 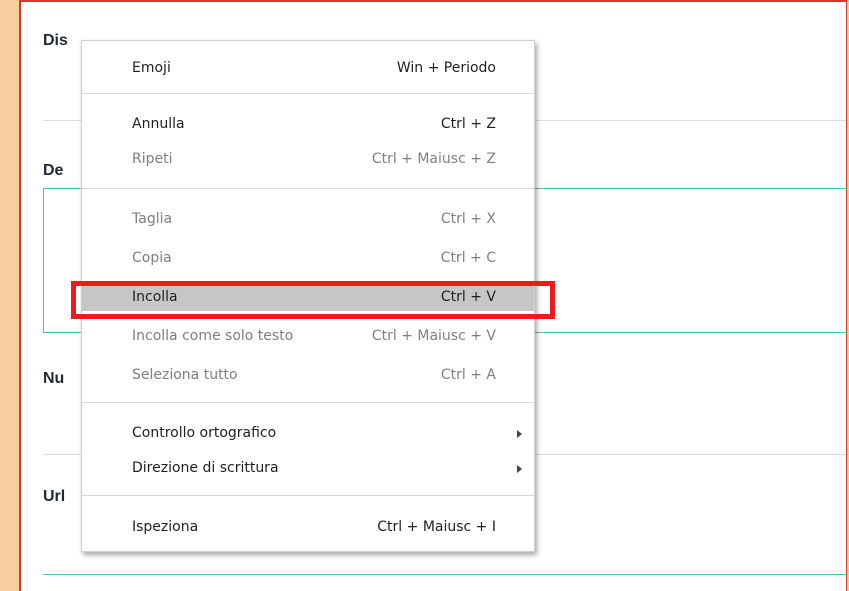 I want to click on menu-item-shortcut: Ctrl + A, so click(x=468, y=375).